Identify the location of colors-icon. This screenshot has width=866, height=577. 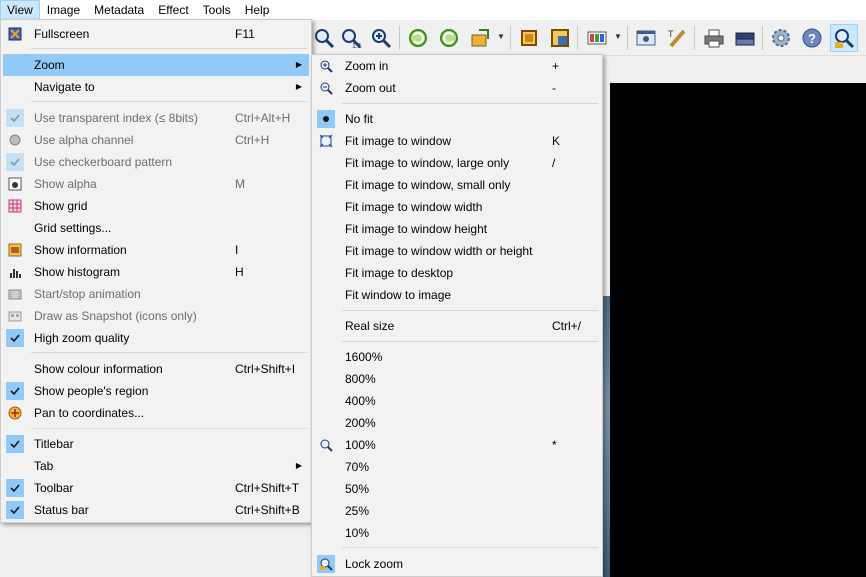
(597, 38).